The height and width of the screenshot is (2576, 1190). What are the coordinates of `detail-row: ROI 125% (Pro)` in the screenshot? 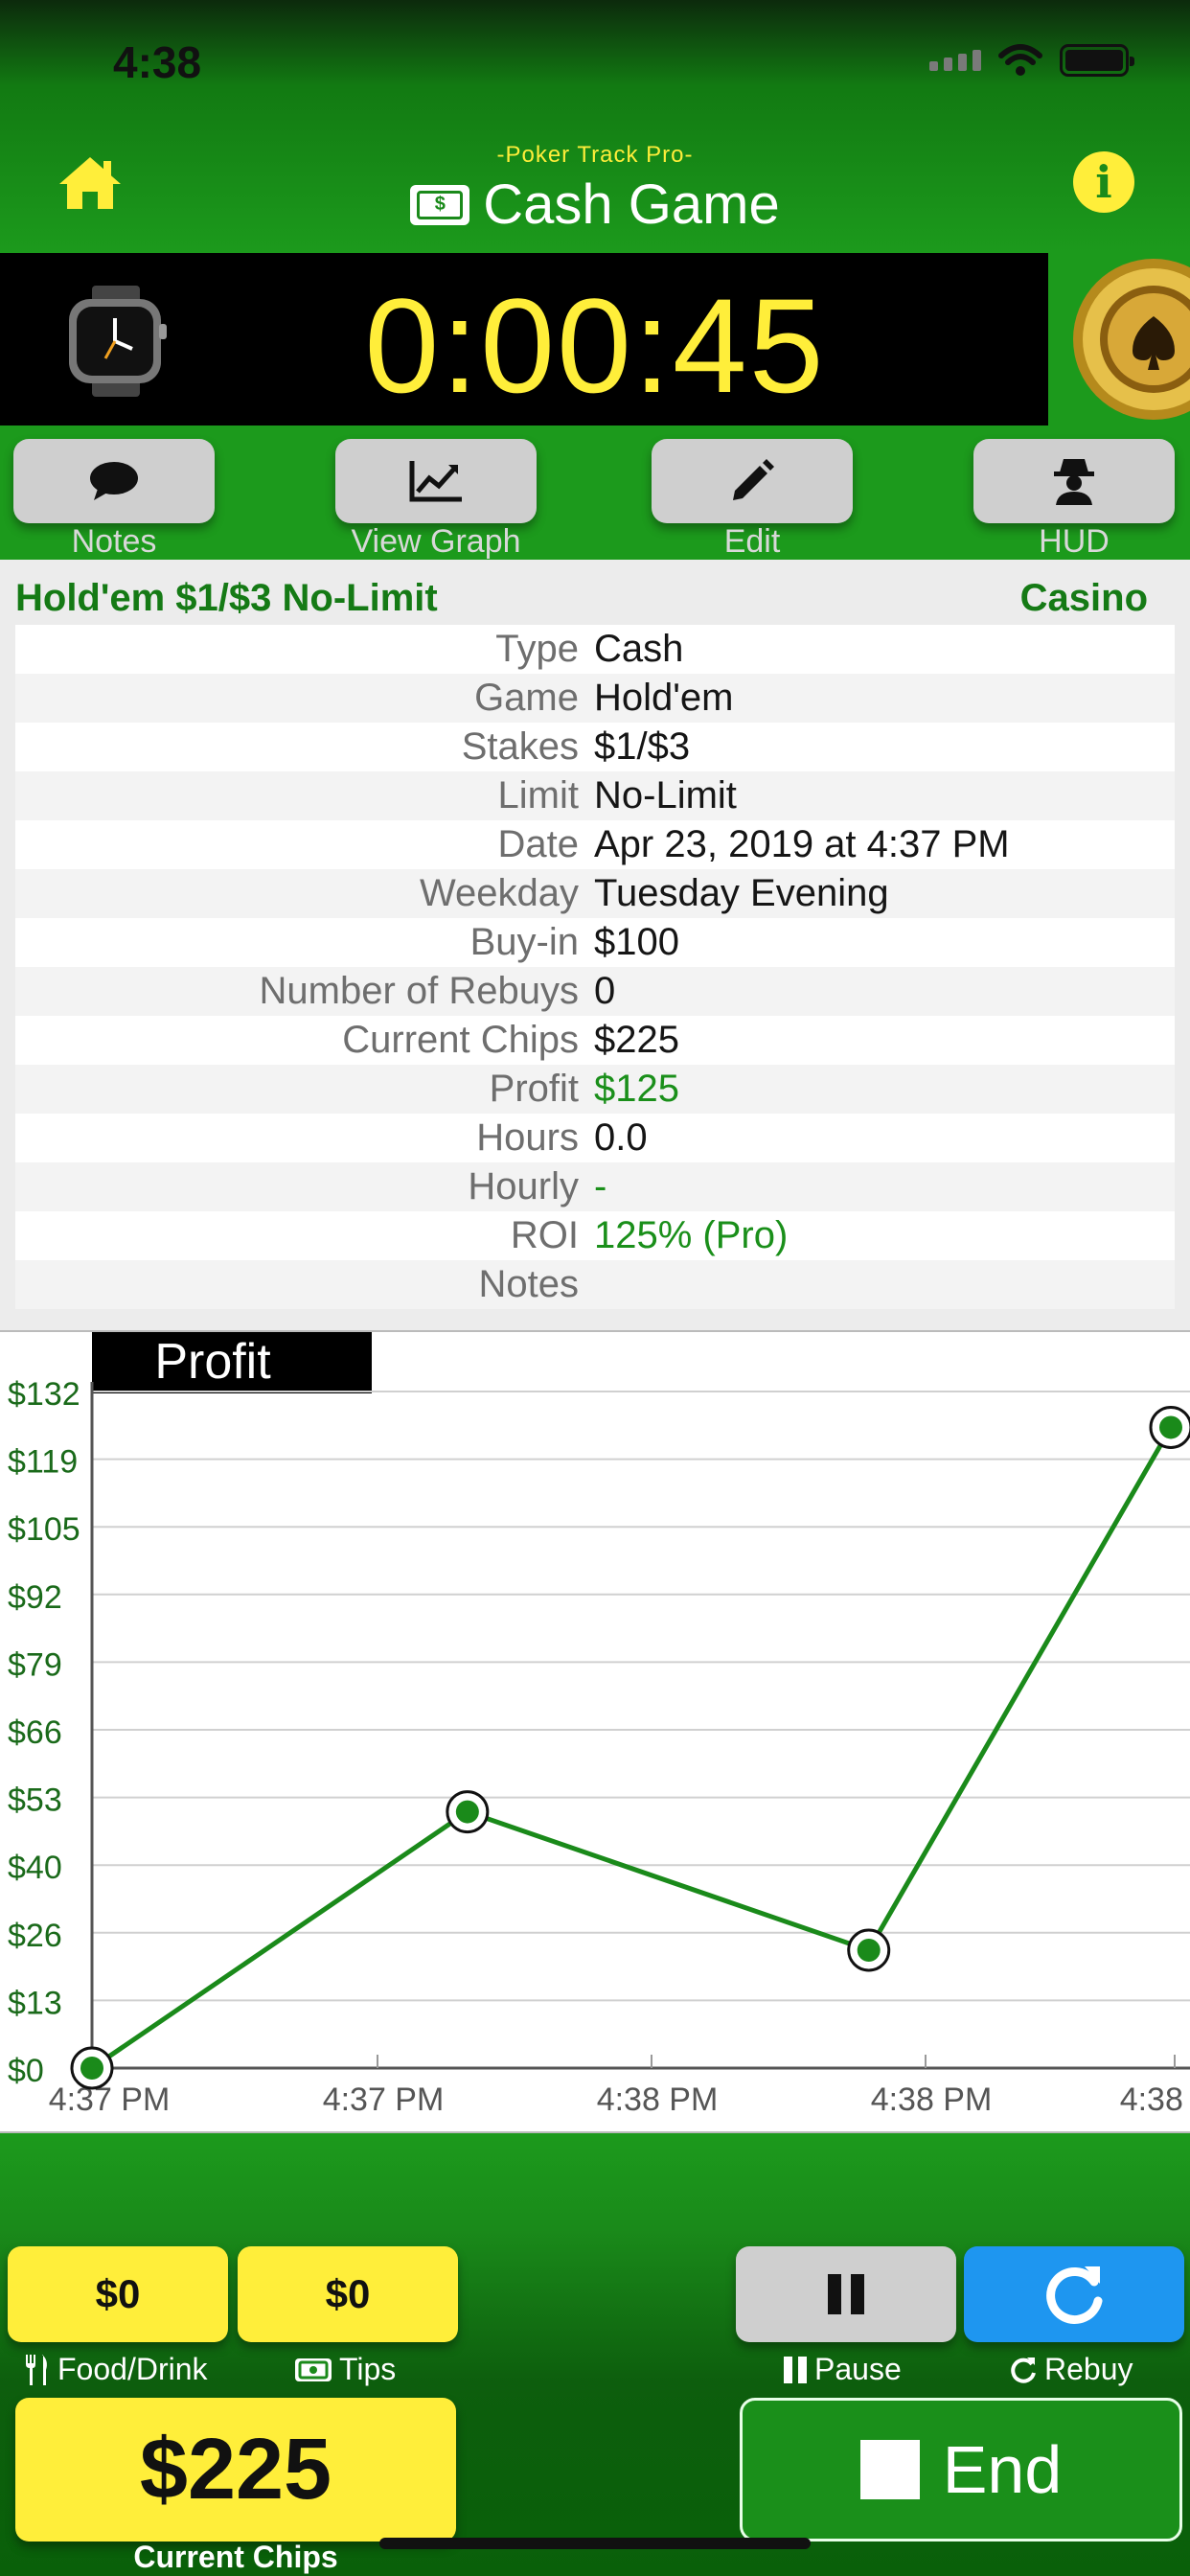 It's located at (595, 1235).